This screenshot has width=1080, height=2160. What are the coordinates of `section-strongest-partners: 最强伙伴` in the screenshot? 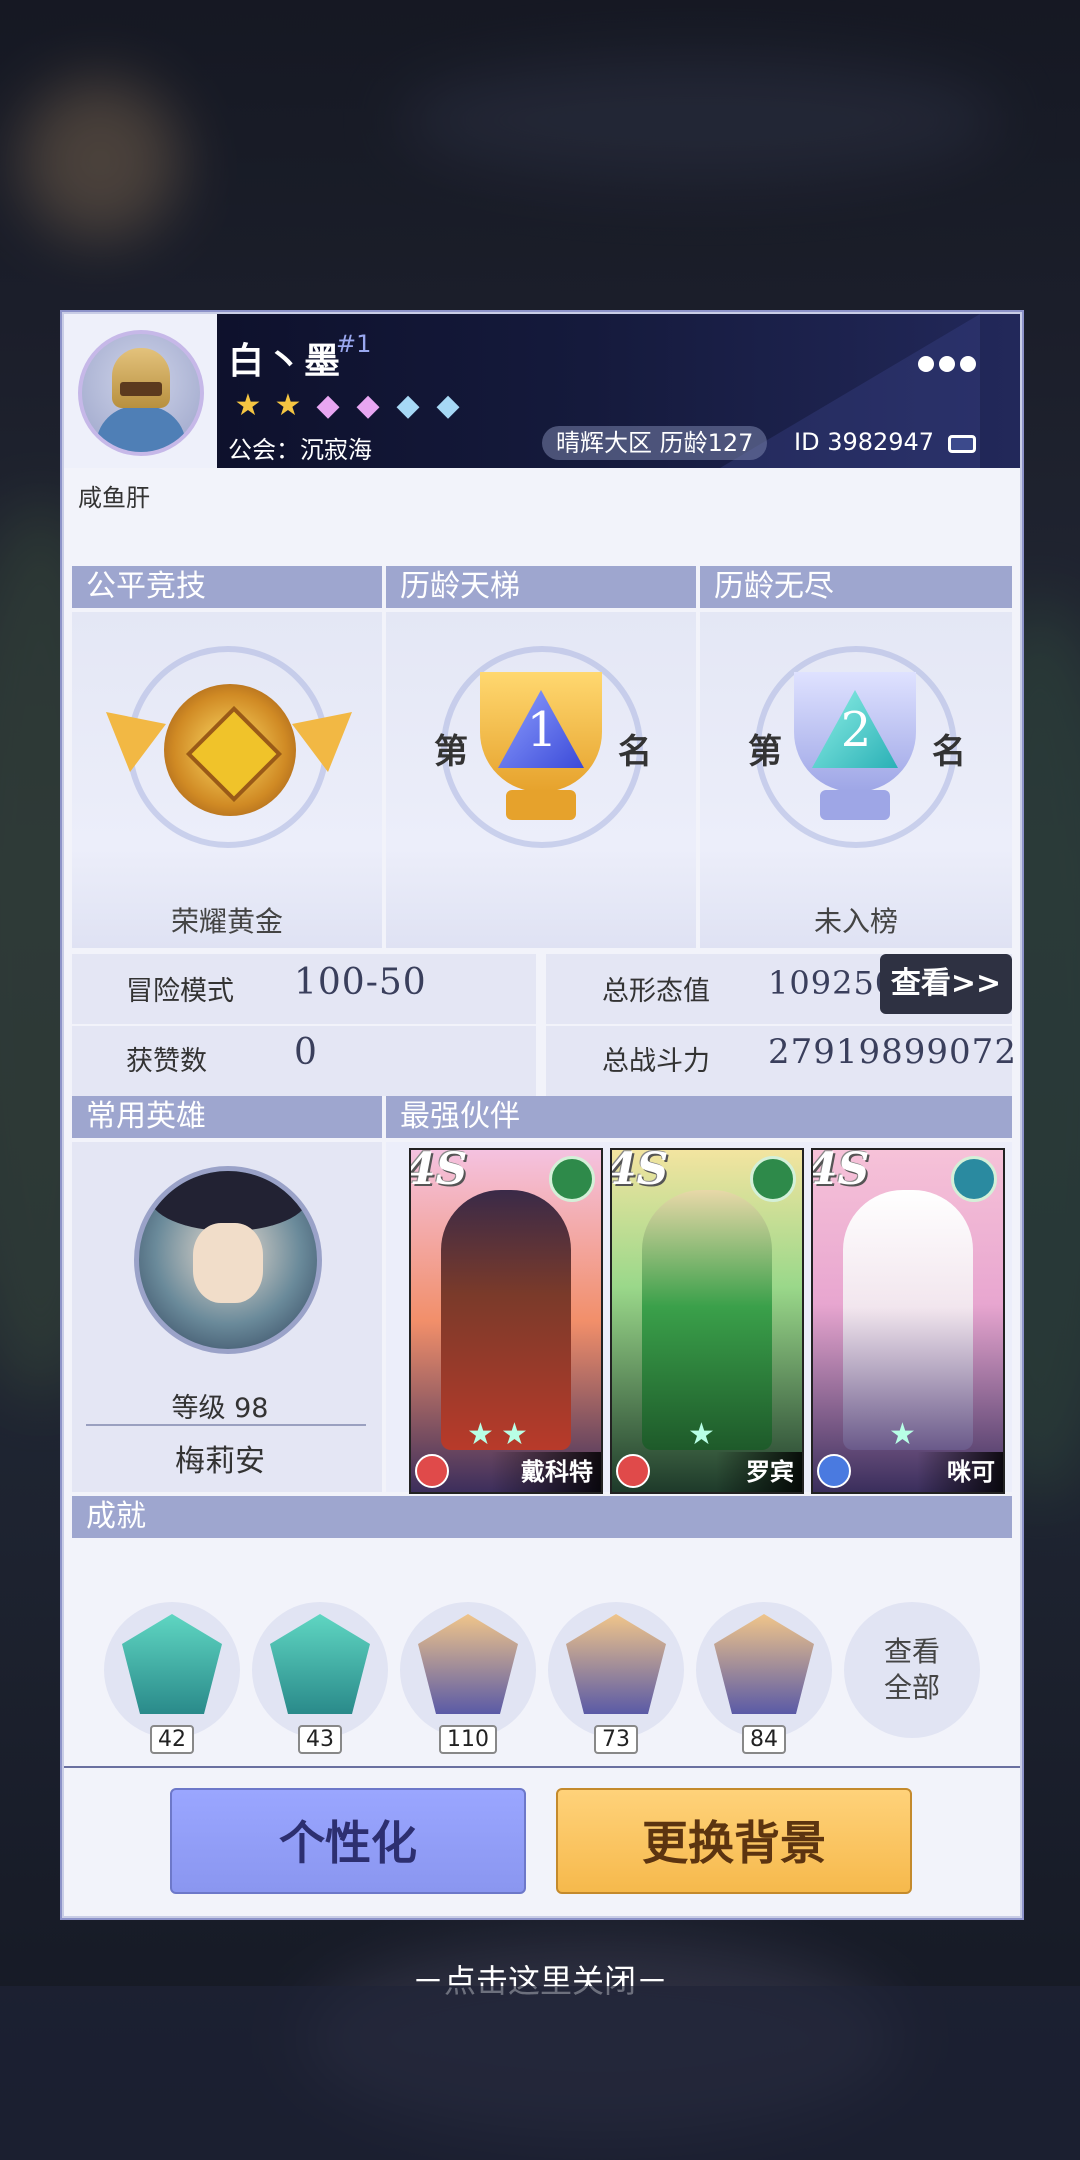 It's located at (699, 1117).